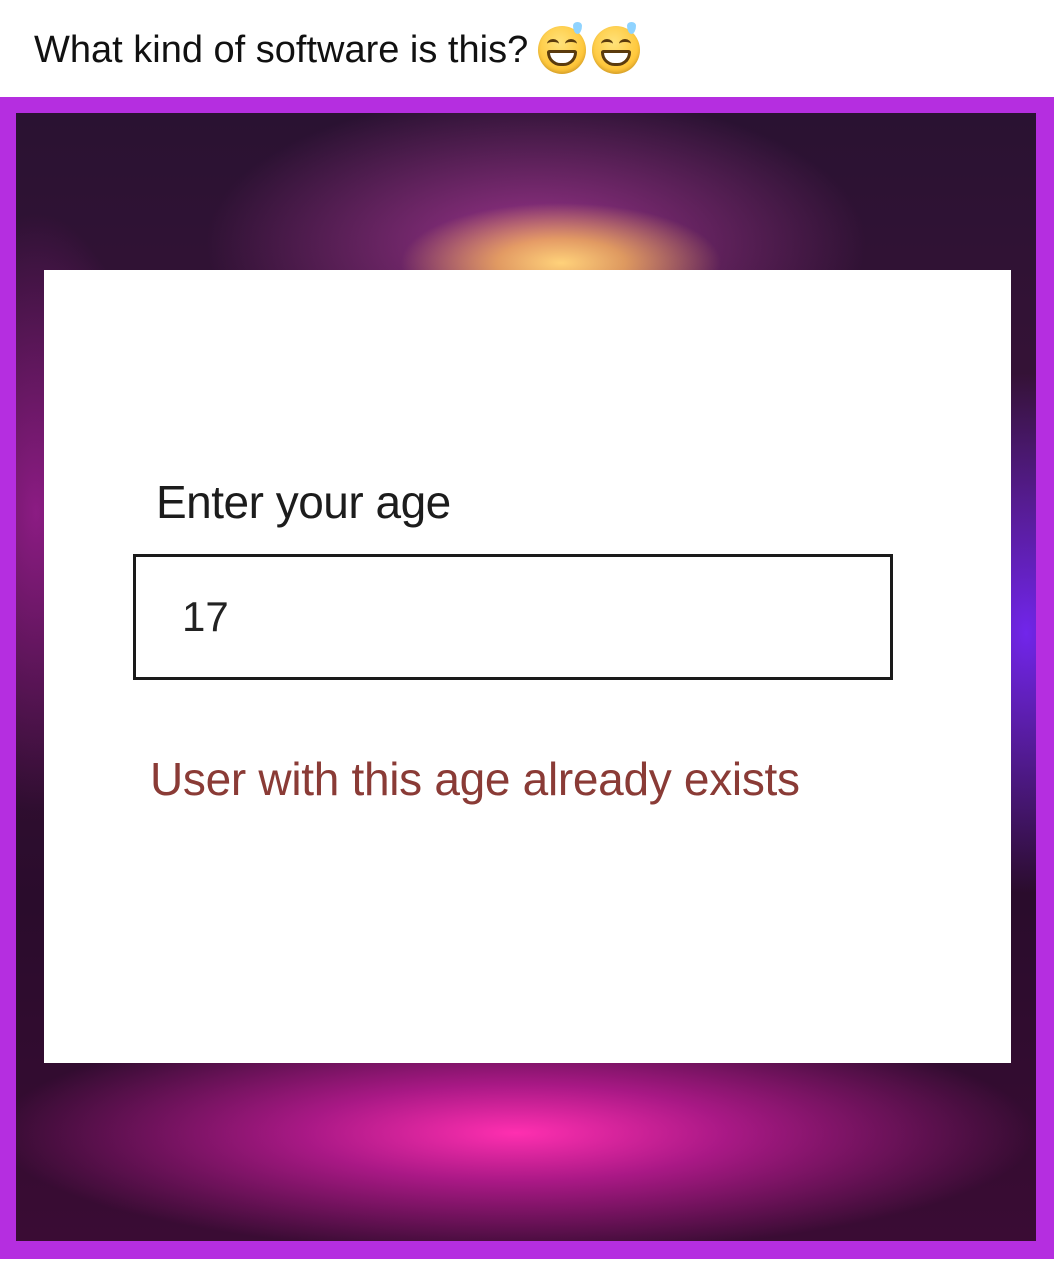 This screenshot has height=1280, width=1054. Describe the element at coordinates (513, 617) in the screenshot. I see `age-input` at that location.